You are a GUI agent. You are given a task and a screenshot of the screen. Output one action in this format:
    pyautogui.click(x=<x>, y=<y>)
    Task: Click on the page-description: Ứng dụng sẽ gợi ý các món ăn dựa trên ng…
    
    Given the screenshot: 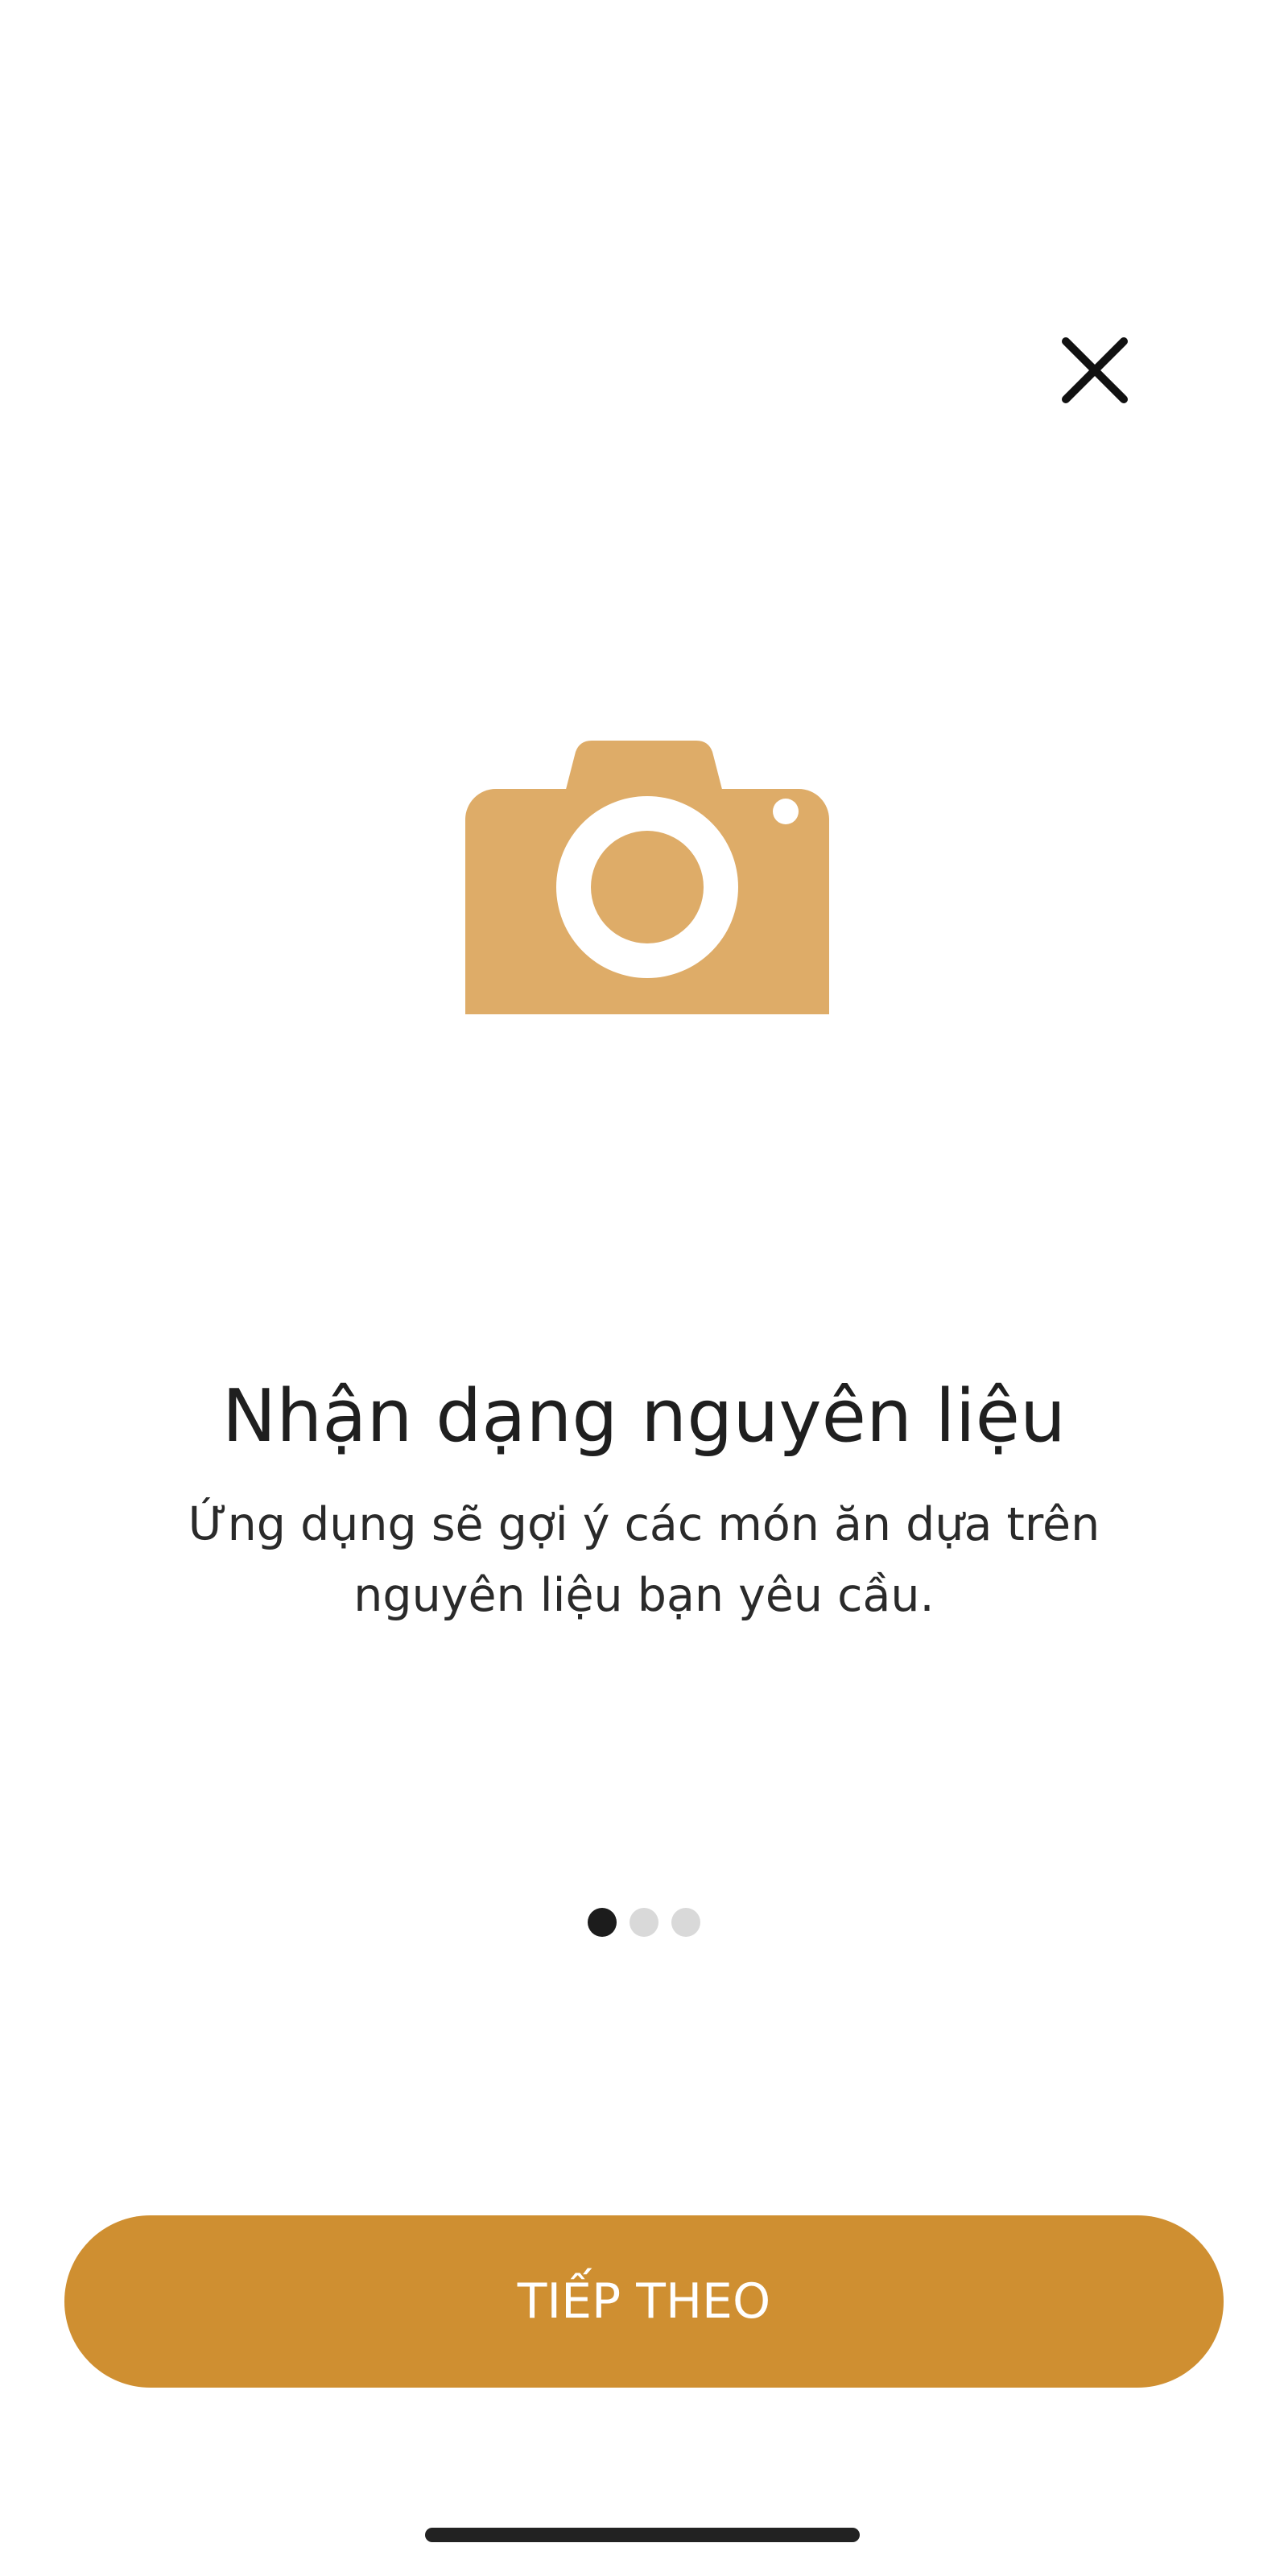 What is the action you would take?
    pyautogui.click(x=644, y=1560)
    